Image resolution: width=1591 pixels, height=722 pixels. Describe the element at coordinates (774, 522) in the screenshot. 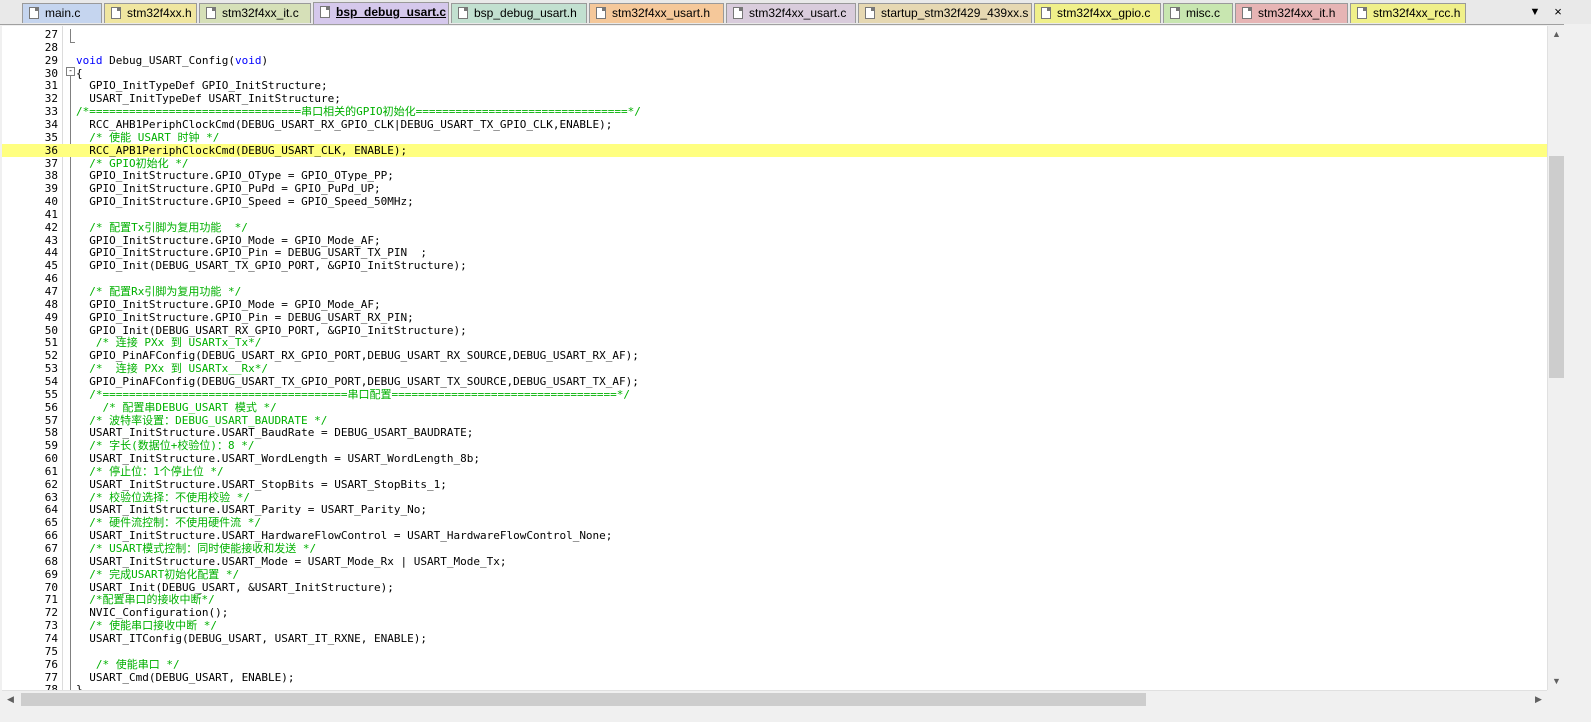

I see `code-line: 65 /* 硬件流控制：不使用硬件流 */` at that location.